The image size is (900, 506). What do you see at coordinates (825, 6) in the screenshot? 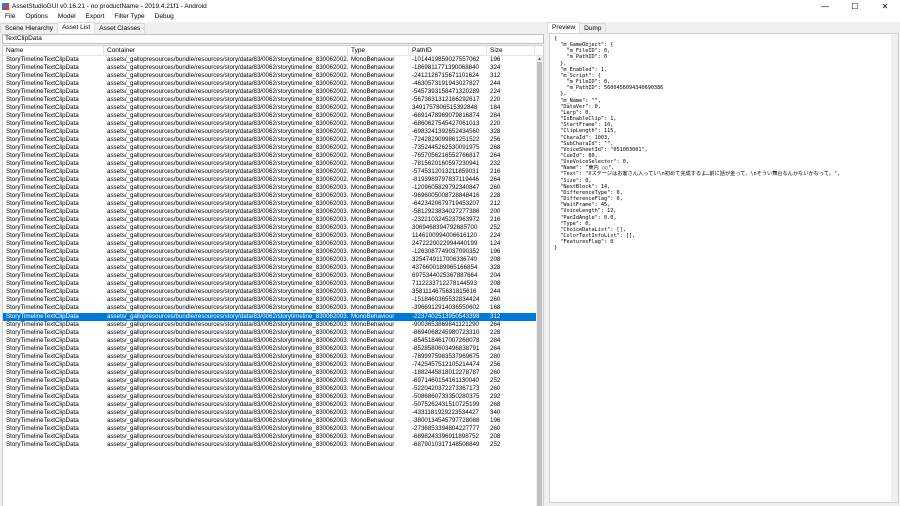
I see `minimize-button: —` at bounding box center [825, 6].